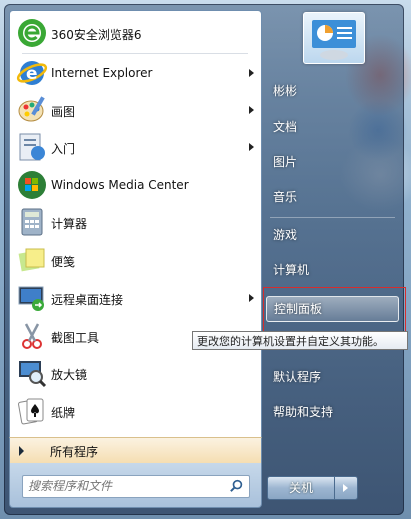 This screenshot has width=411, height=519. What do you see at coordinates (120, 185) in the screenshot?
I see `menu-item-label: Windows Media Center` at bounding box center [120, 185].